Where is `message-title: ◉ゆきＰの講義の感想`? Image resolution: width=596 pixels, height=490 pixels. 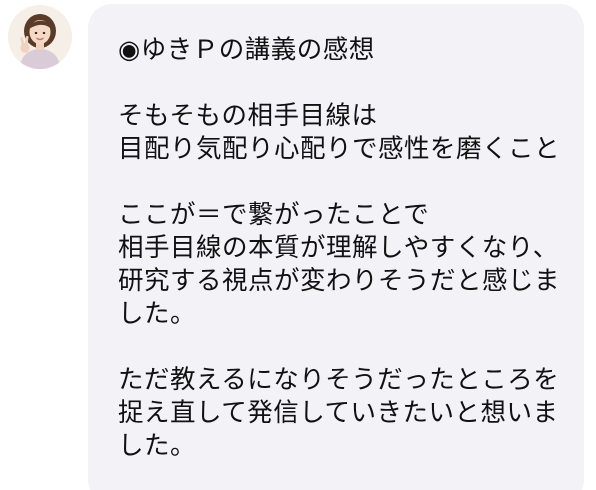
message-title: ◉ゆきＰの講義の感想 is located at coordinates (246, 50).